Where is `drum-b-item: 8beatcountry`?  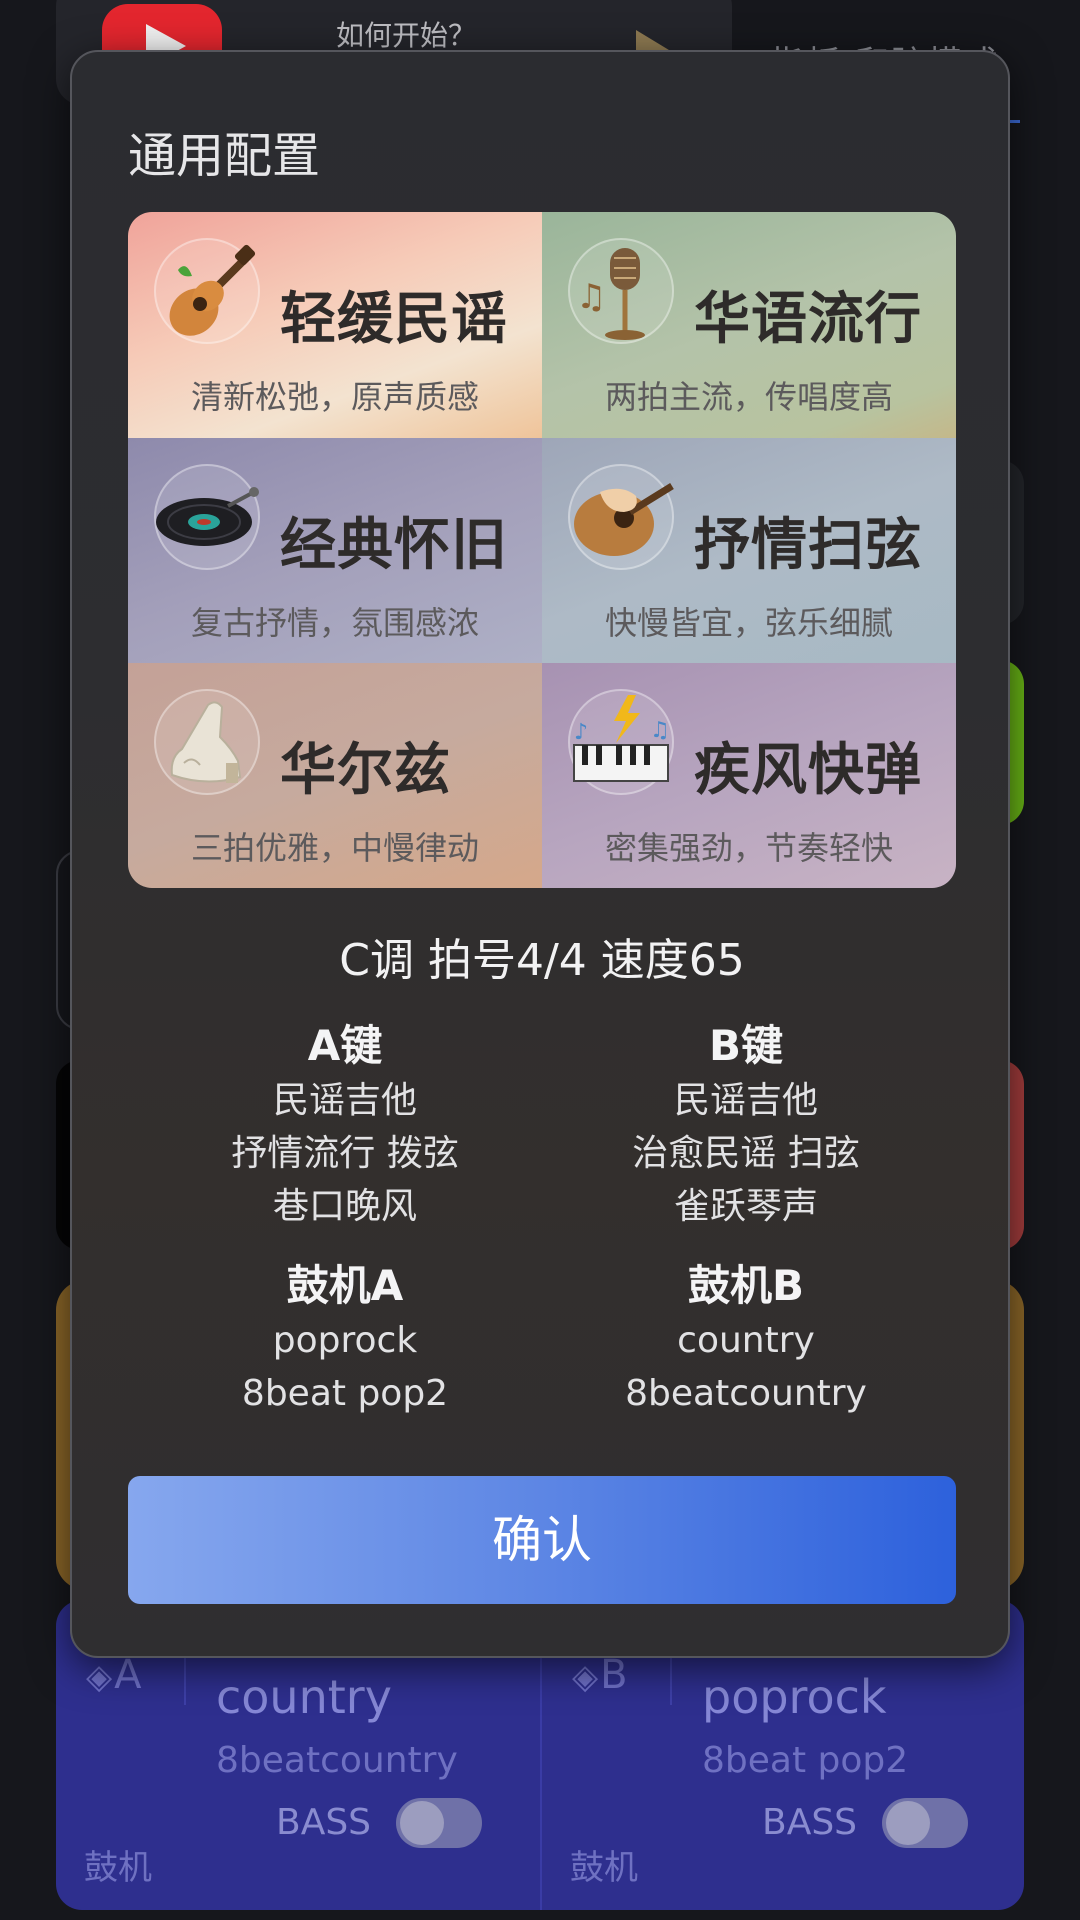
drum-b-item: 8beatcountry is located at coordinates (746, 1393).